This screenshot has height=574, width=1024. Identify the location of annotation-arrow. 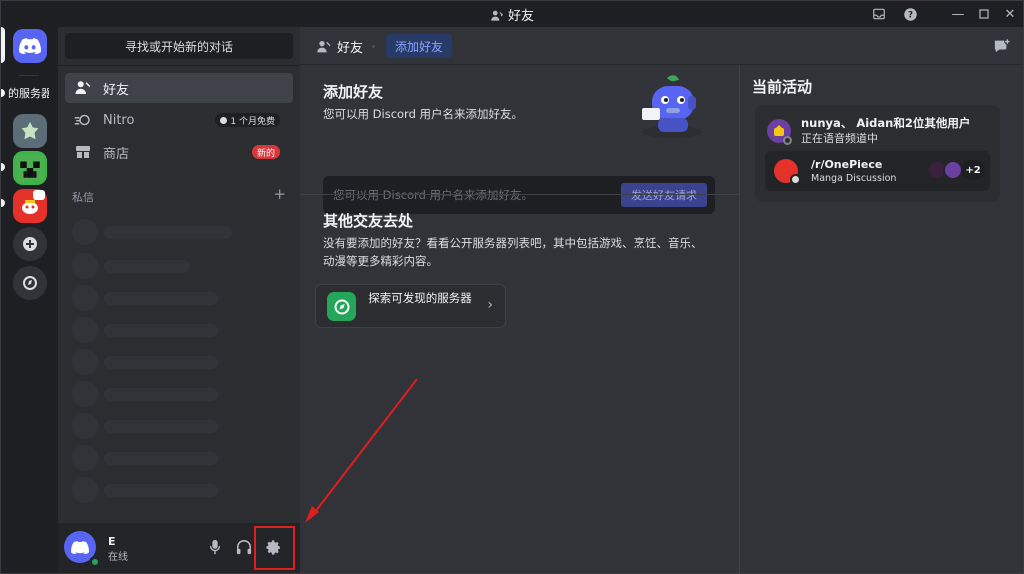
(361, 450).